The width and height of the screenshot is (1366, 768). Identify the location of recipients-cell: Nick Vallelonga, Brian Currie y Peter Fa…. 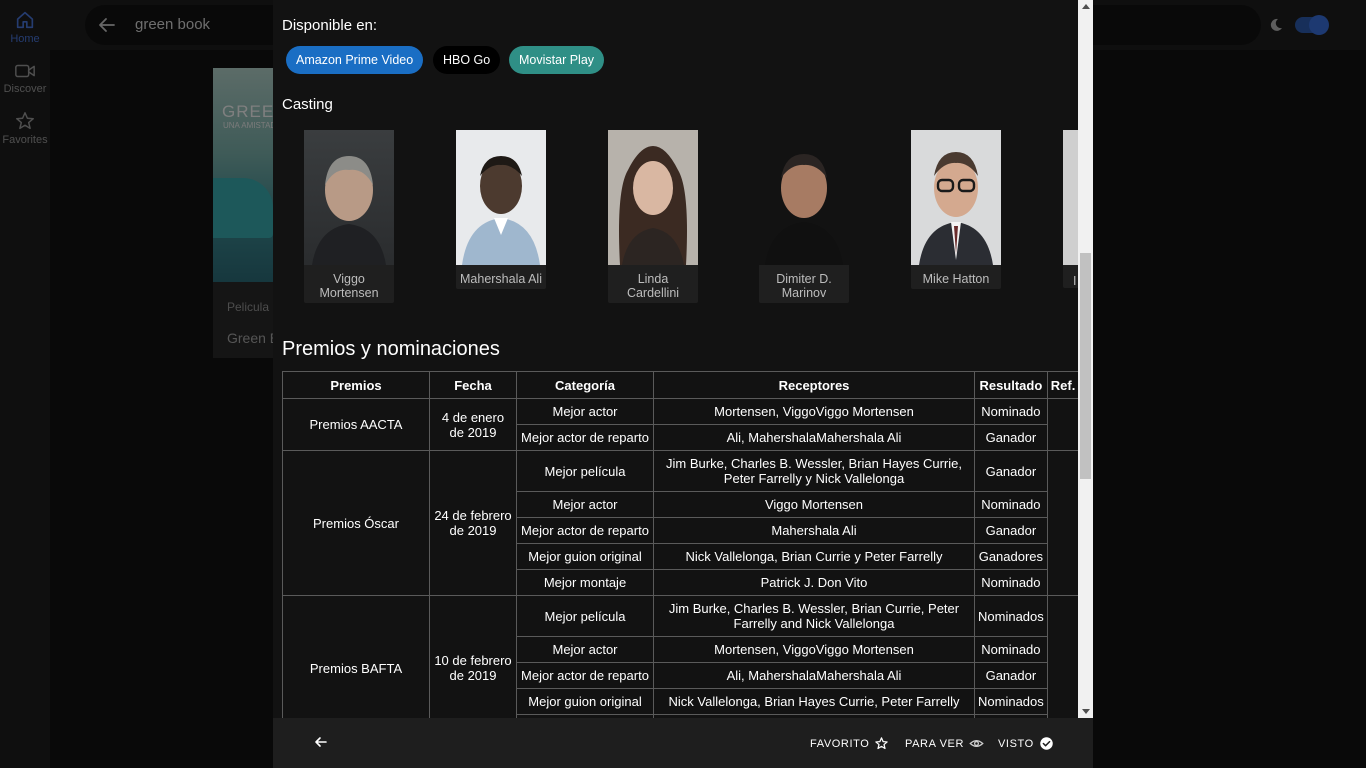
(814, 556).